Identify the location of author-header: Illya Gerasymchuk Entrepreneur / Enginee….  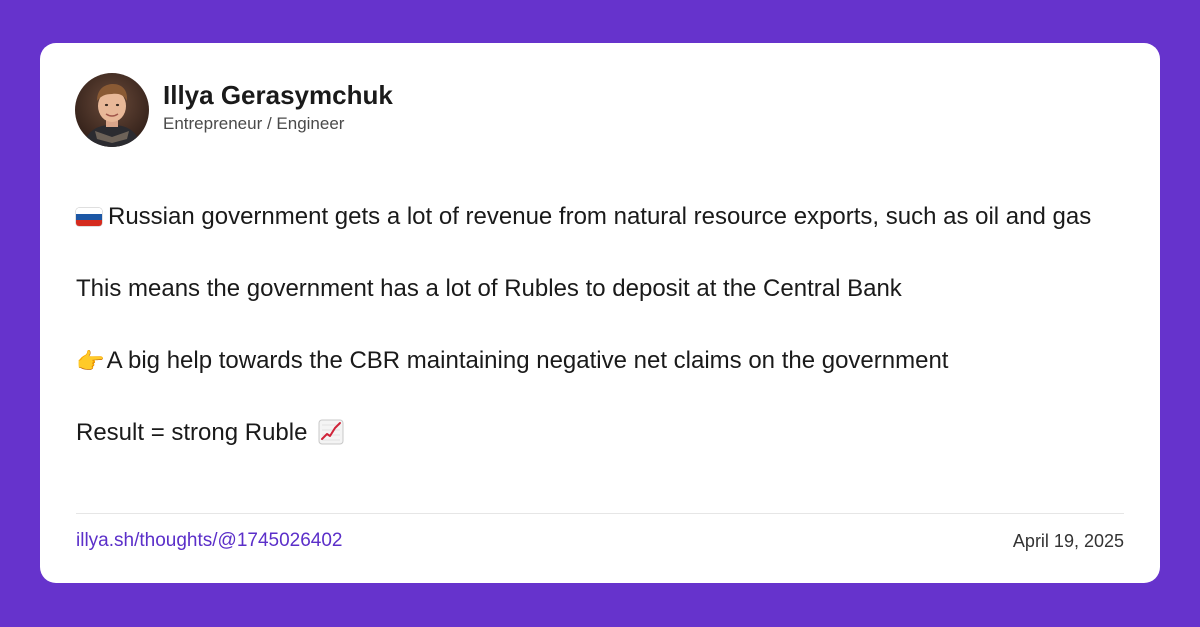
(234, 110).